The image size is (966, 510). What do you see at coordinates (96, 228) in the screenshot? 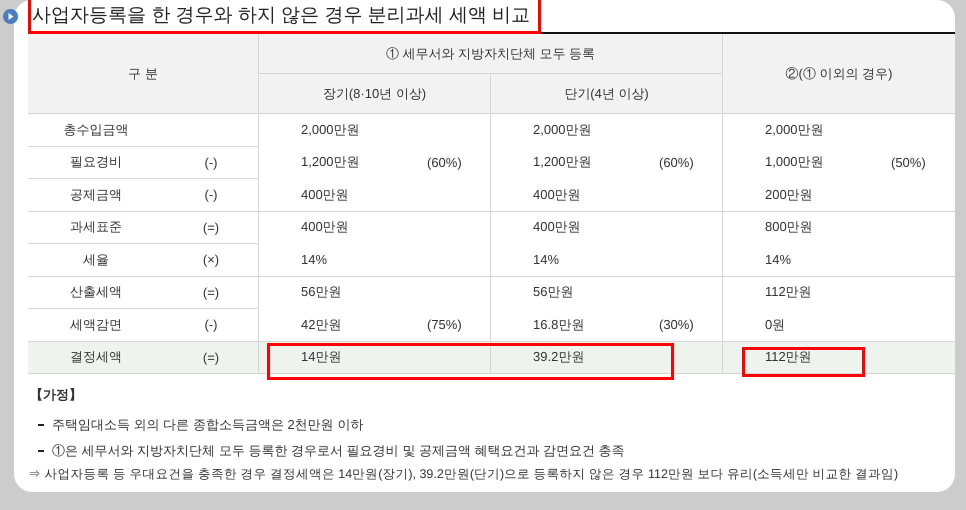
I see `row-label: 과세표준` at bounding box center [96, 228].